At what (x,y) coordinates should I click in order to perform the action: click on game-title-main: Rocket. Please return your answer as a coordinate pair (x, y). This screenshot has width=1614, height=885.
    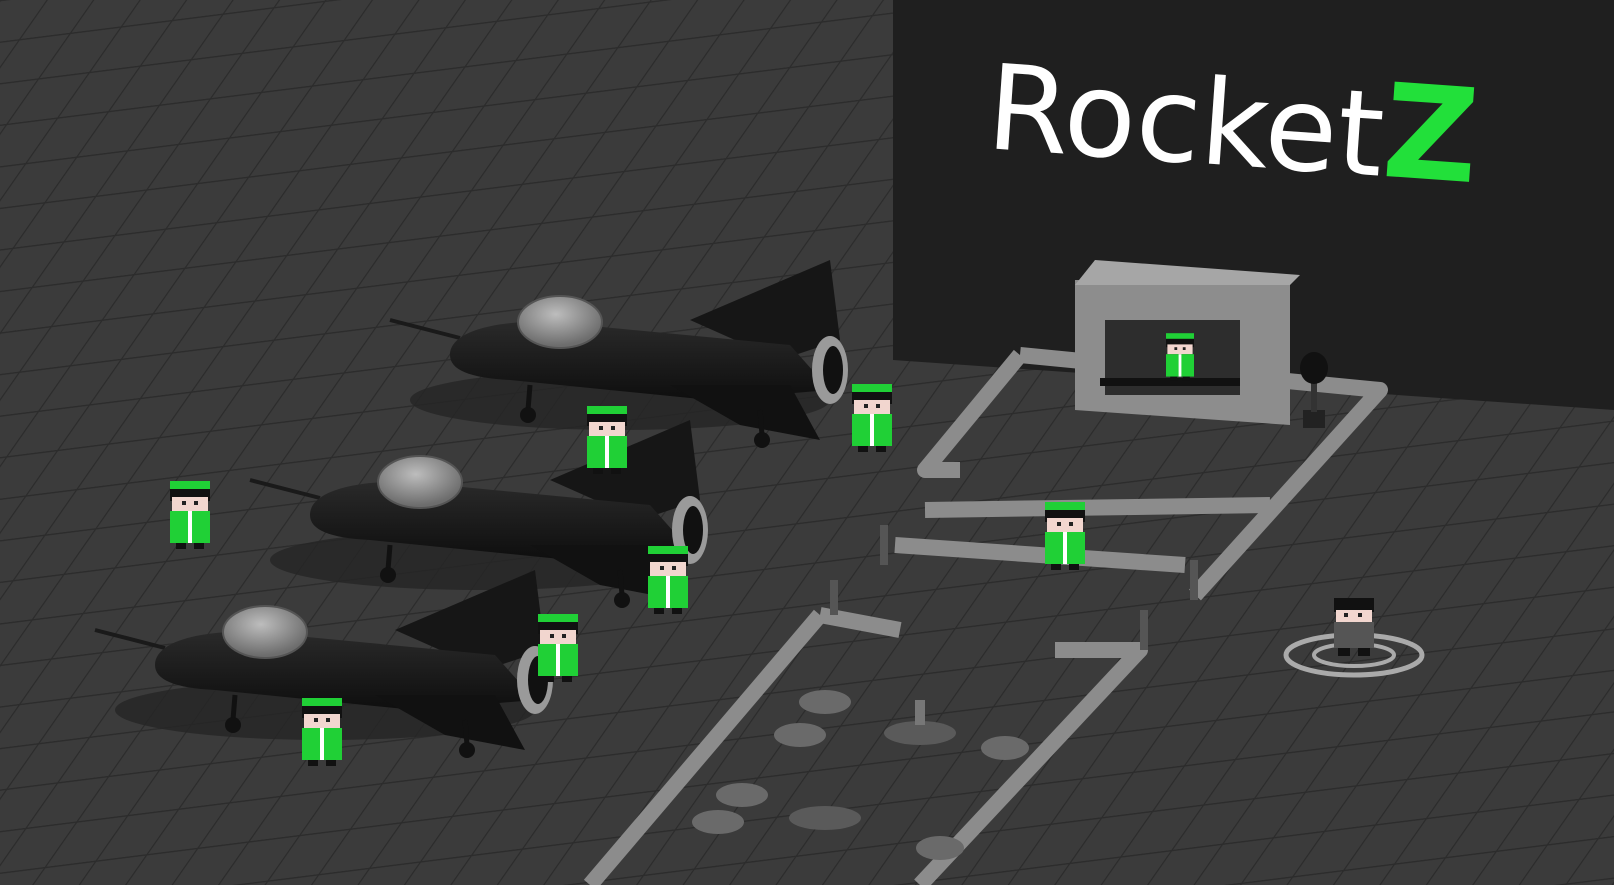
    Looking at the image, I should click on (1185, 120).